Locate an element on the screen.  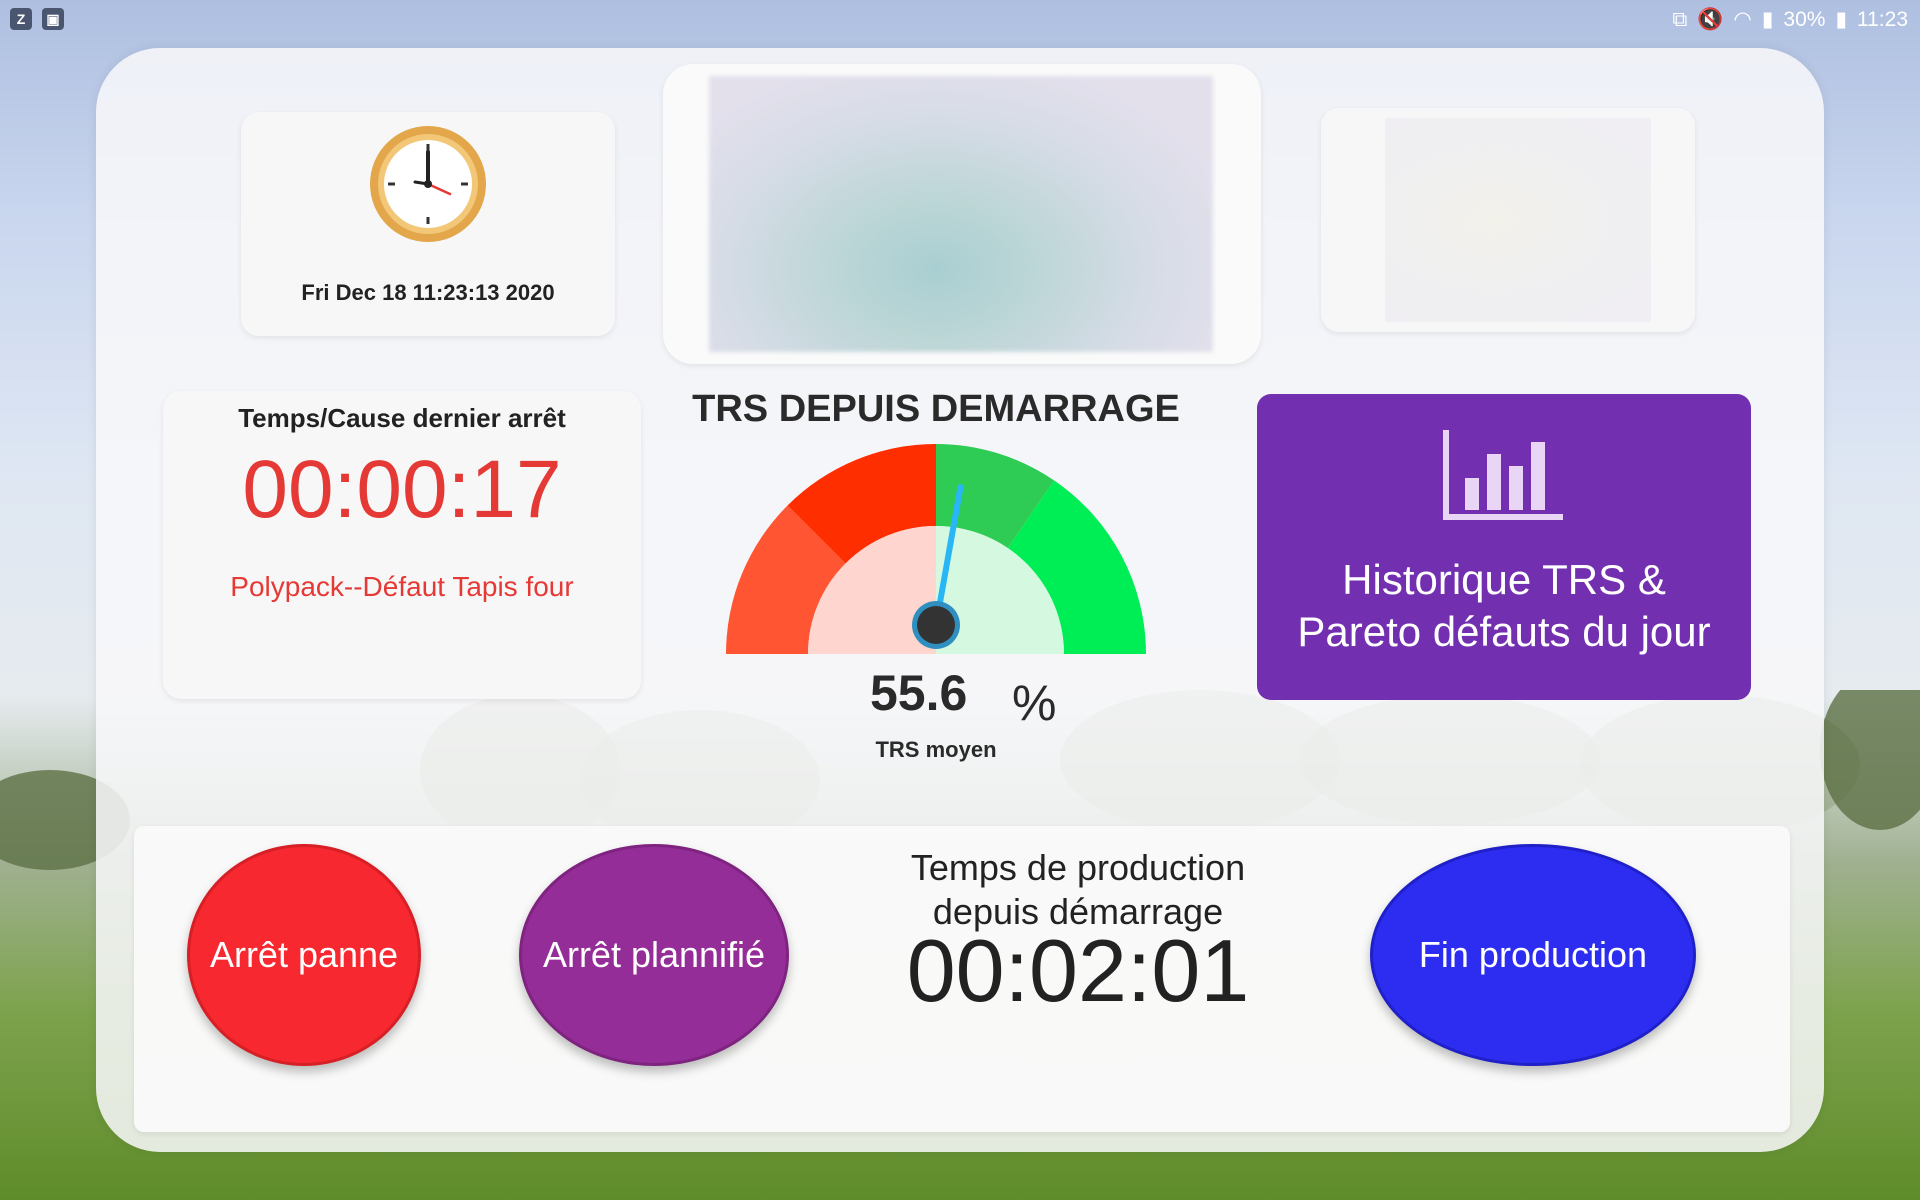
camera-image-card is located at coordinates (962, 214).